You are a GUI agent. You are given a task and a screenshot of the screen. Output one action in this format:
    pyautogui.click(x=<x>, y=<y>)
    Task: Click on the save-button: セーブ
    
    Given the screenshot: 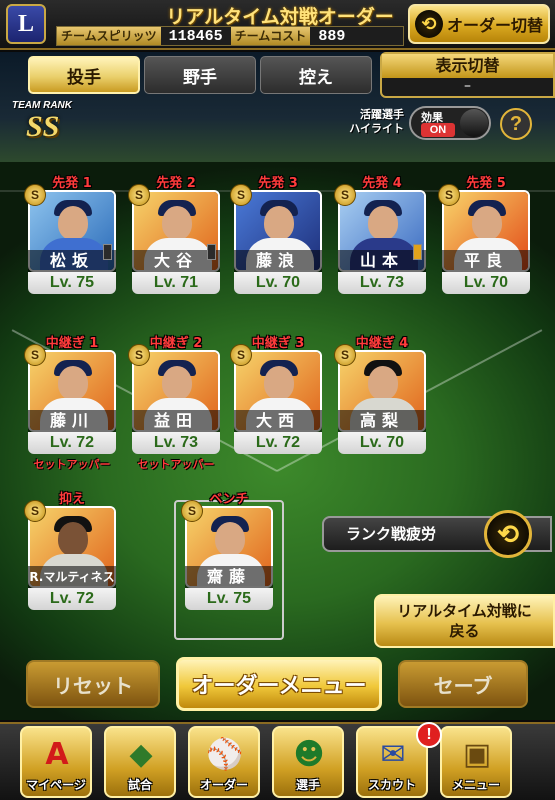 What is the action you would take?
    pyautogui.click(x=463, y=684)
    